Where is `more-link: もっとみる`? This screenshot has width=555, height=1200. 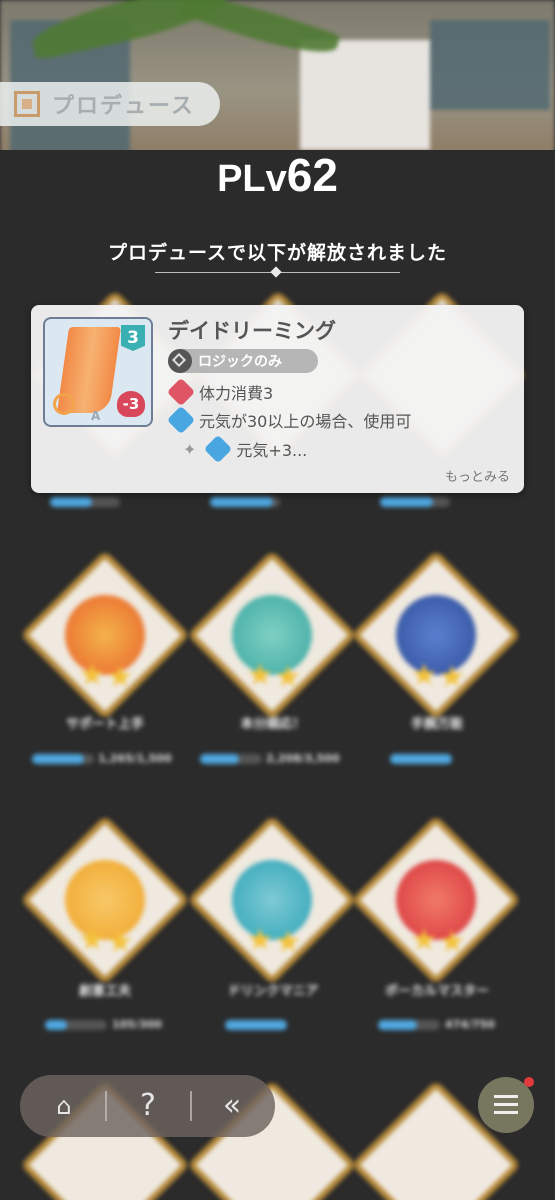 more-link: もっとみる is located at coordinates (477, 475).